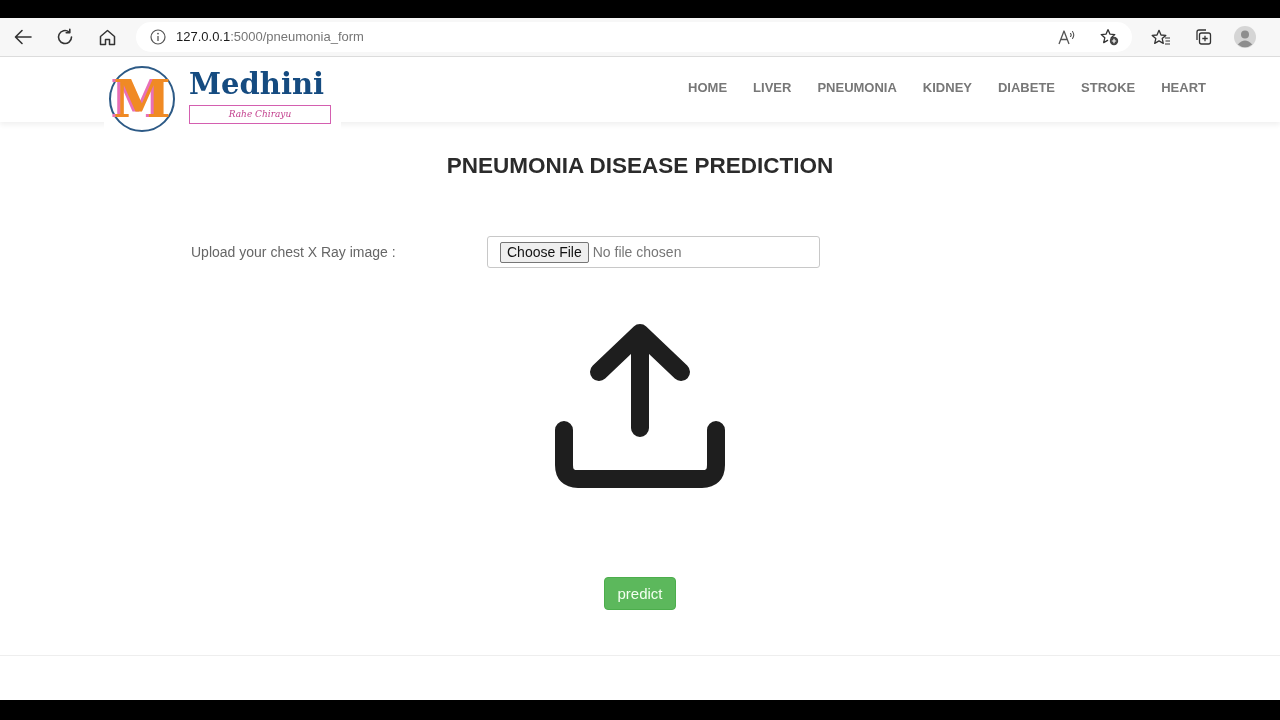 The height and width of the screenshot is (720, 1280). Describe the element at coordinates (257, 84) in the screenshot. I see `brand-name: Medhini` at that location.